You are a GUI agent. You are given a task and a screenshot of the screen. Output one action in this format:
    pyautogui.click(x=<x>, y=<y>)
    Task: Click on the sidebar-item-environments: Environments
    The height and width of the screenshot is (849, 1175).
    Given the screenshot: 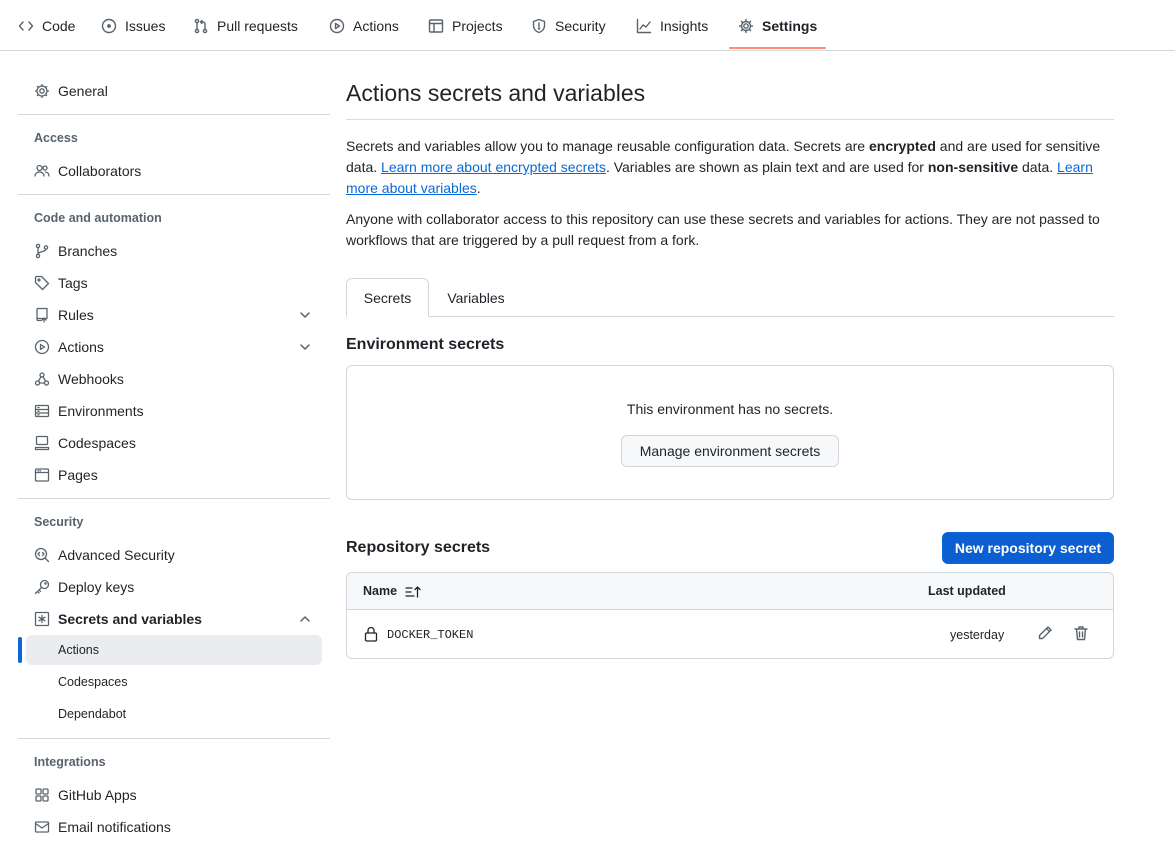 What is the action you would take?
    pyautogui.click(x=174, y=411)
    